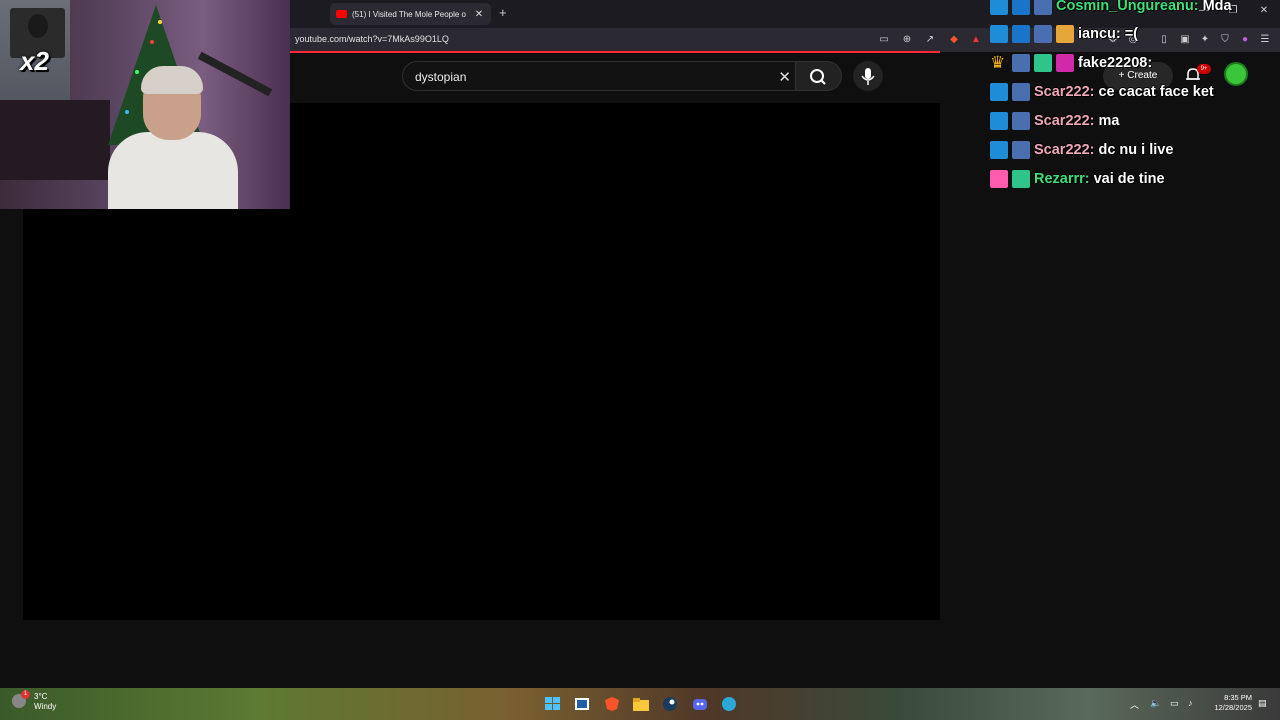 This screenshot has height=720, width=1280. I want to click on account-avatar, so click(1236, 74).